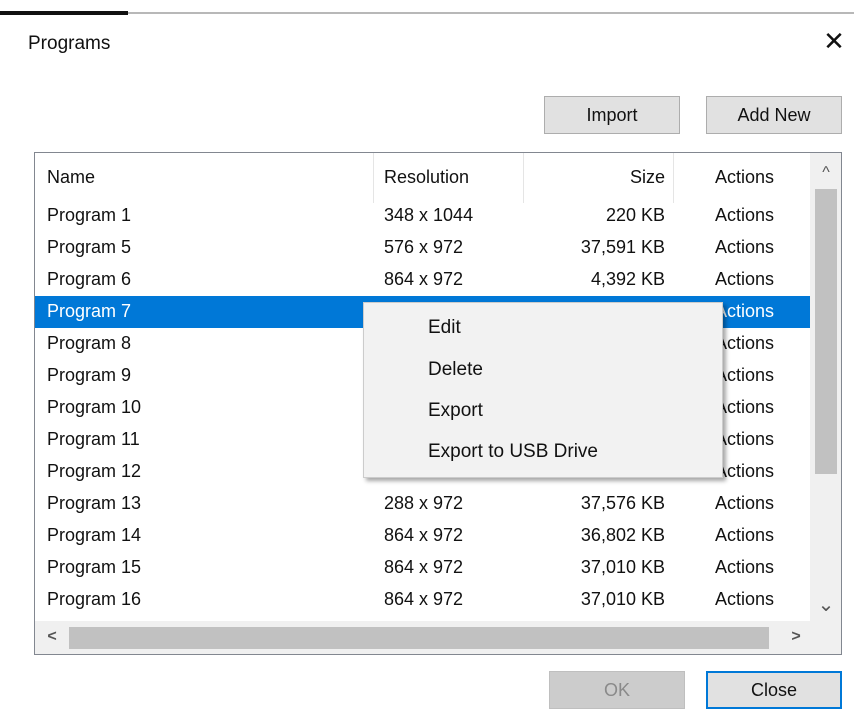 Image resolution: width=854 pixels, height=724 pixels. What do you see at coordinates (94, 471) in the screenshot?
I see `cell-name: Program 12` at bounding box center [94, 471].